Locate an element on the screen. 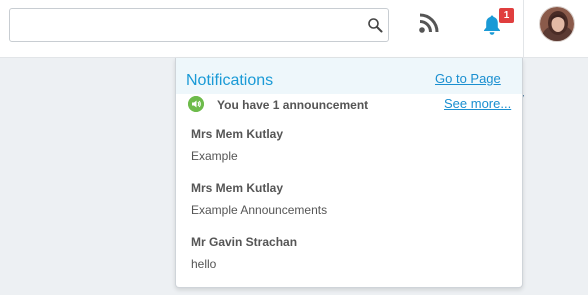 The image size is (588, 295). rss-icon is located at coordinates (429, 23).